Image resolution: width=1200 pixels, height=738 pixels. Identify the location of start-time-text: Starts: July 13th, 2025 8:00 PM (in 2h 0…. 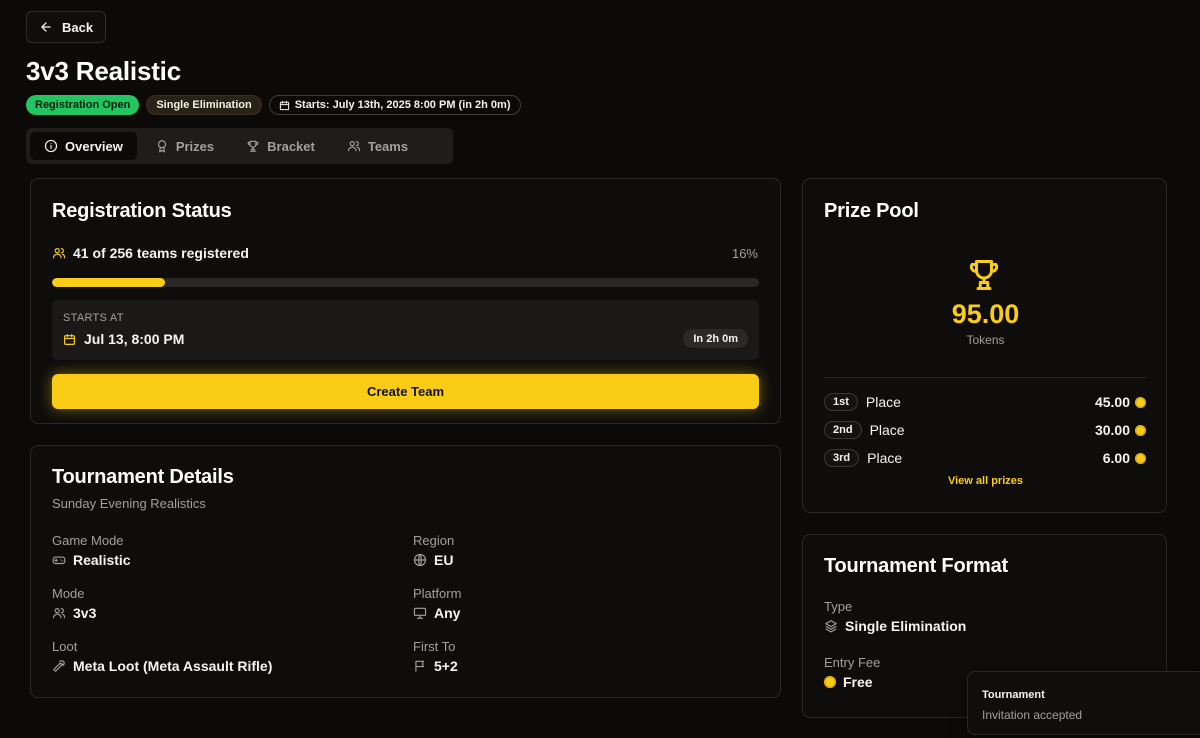
(402, 105).